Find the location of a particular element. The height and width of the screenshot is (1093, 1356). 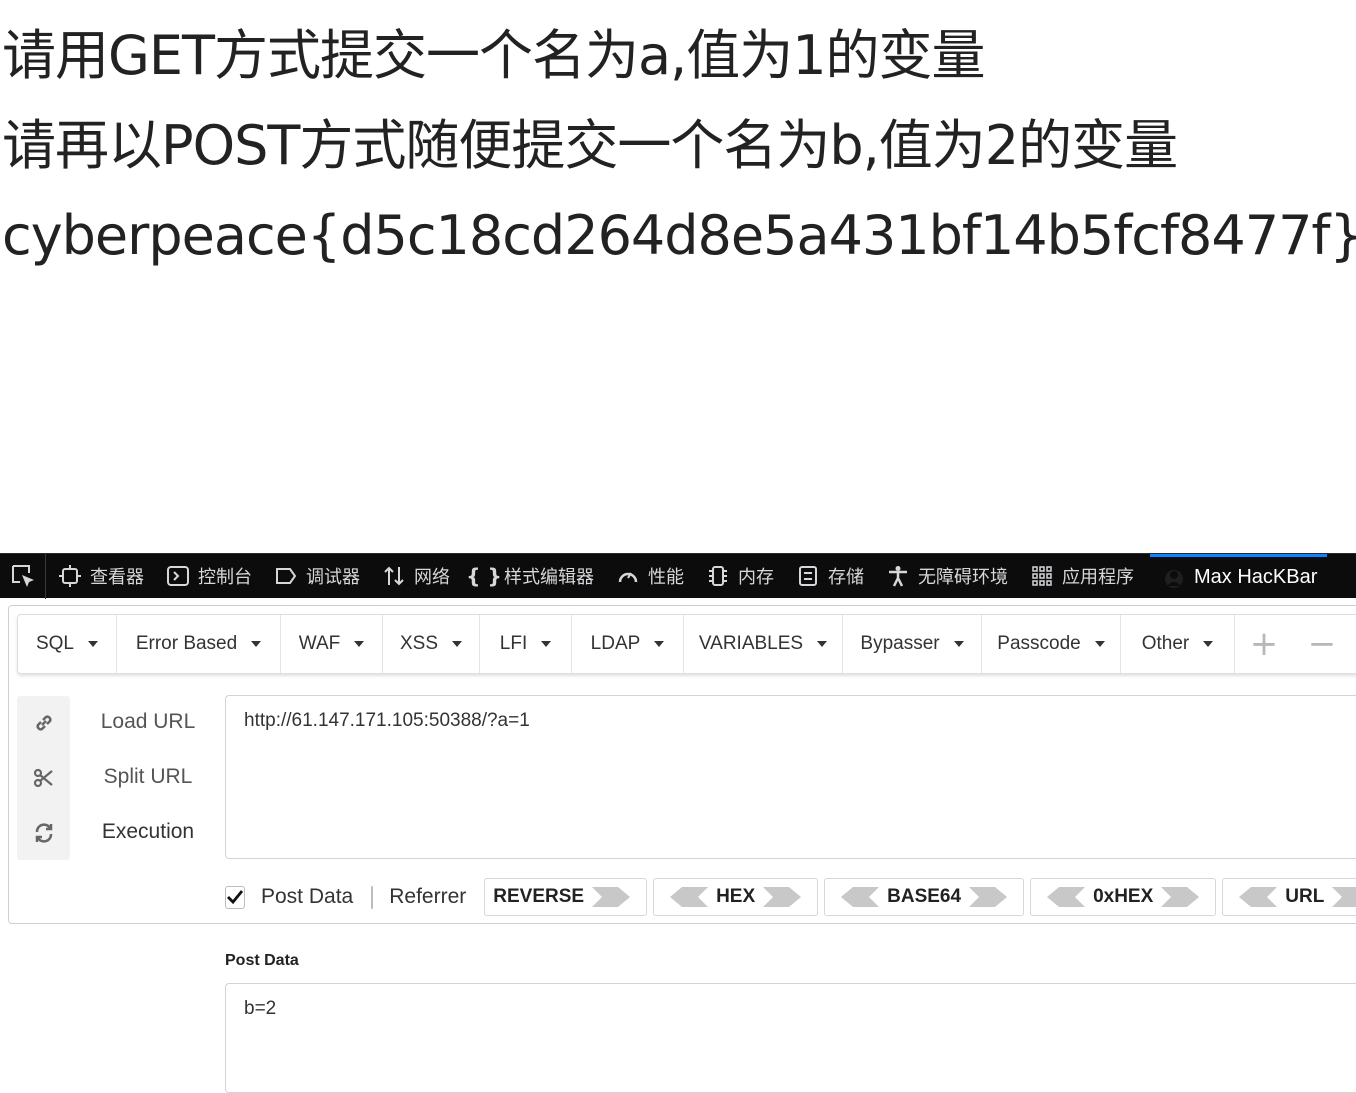

load-url-button: Load URL is located at coordinates (148, 722).